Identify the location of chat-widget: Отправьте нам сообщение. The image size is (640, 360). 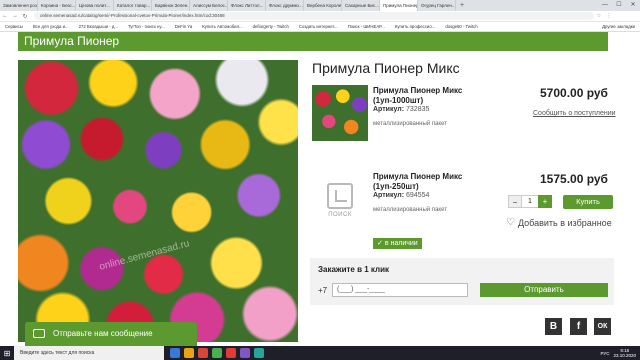
(111, 334).